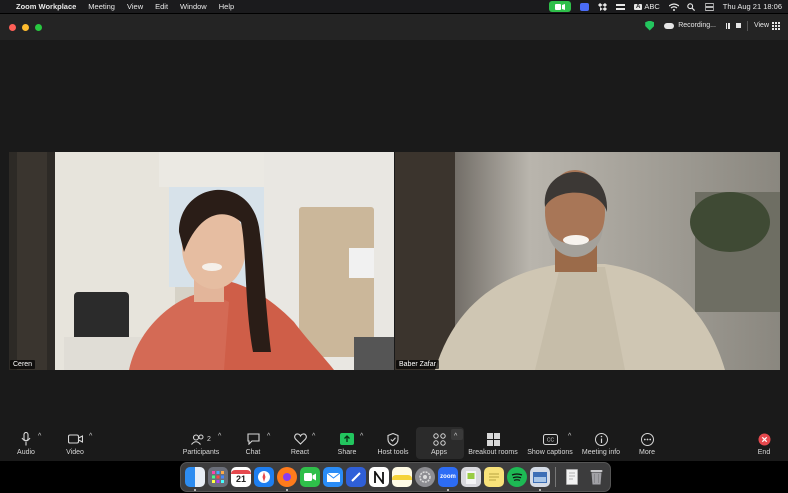  I want to click on audio-options-caret-icon: ^, so click(39, 436).